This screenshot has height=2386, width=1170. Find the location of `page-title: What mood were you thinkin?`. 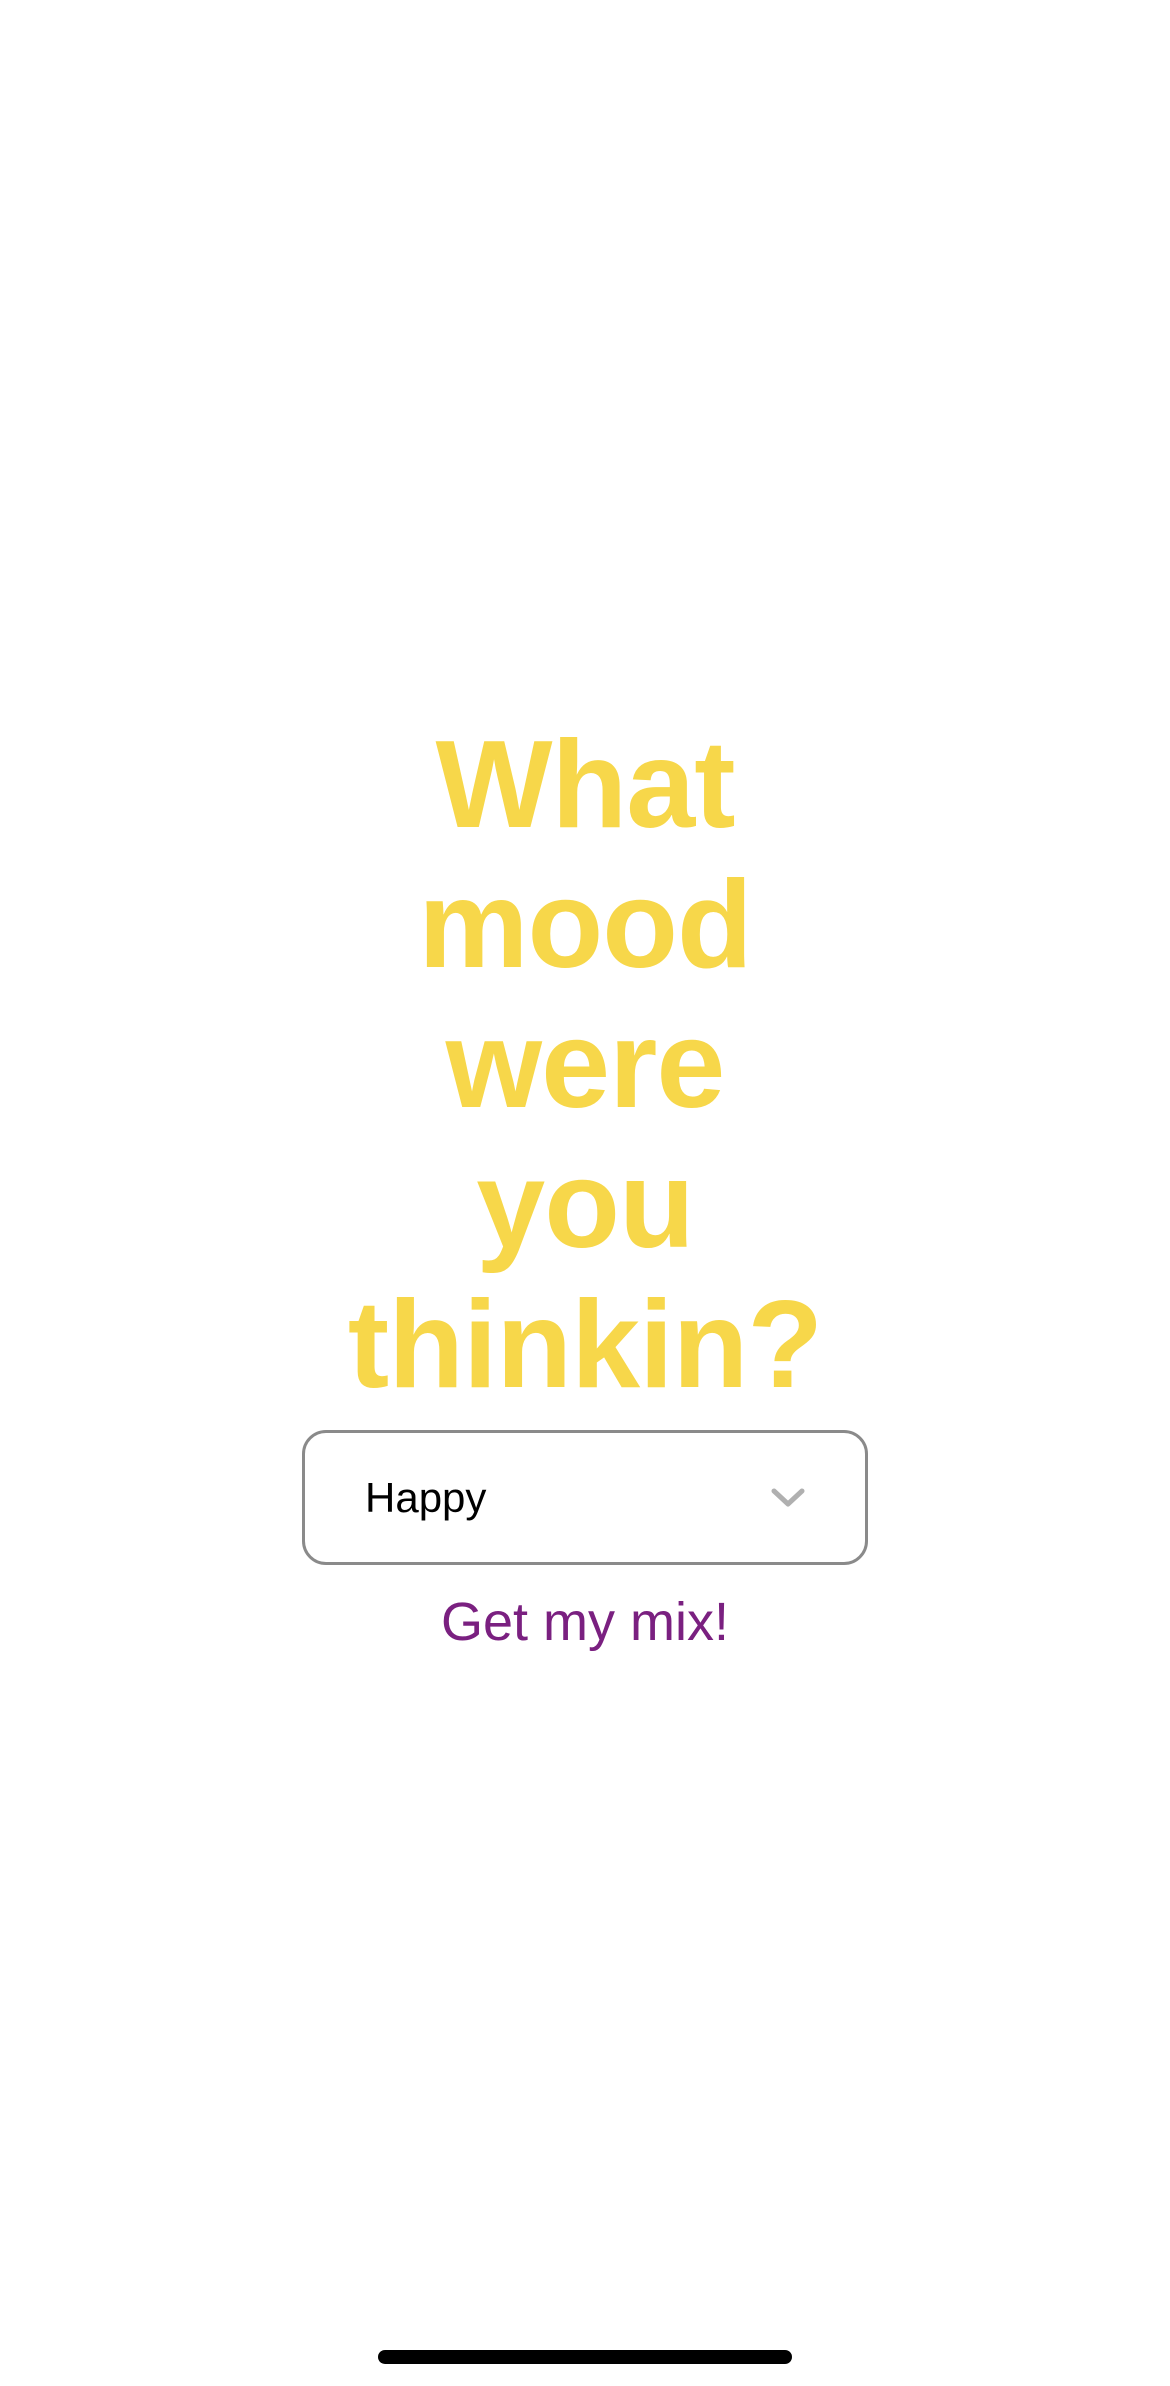

page-title: What mood were you thinkin? is located at coordinates (585, 1065).